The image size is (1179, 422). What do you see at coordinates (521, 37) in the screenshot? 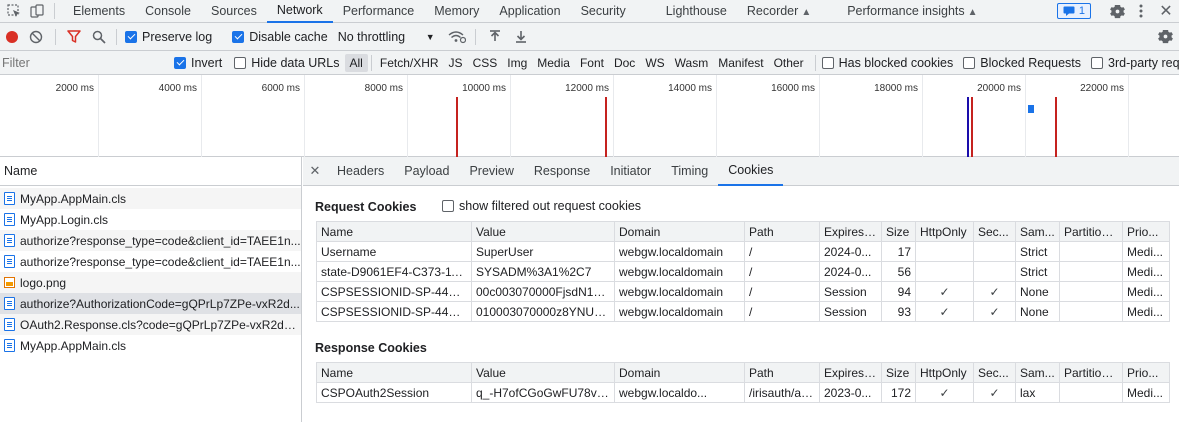
I see `export-har-icon` at bounding box center [521, 37].